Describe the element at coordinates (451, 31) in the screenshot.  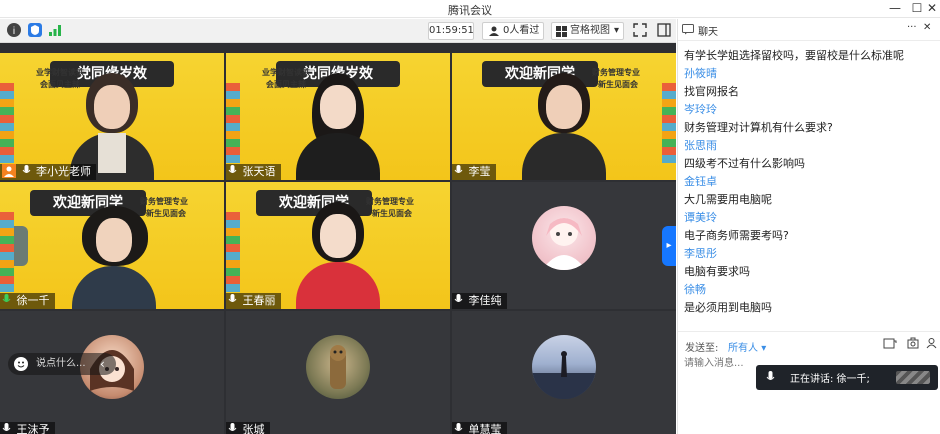
I see `meeting-timer: 01:59:51` at that location.